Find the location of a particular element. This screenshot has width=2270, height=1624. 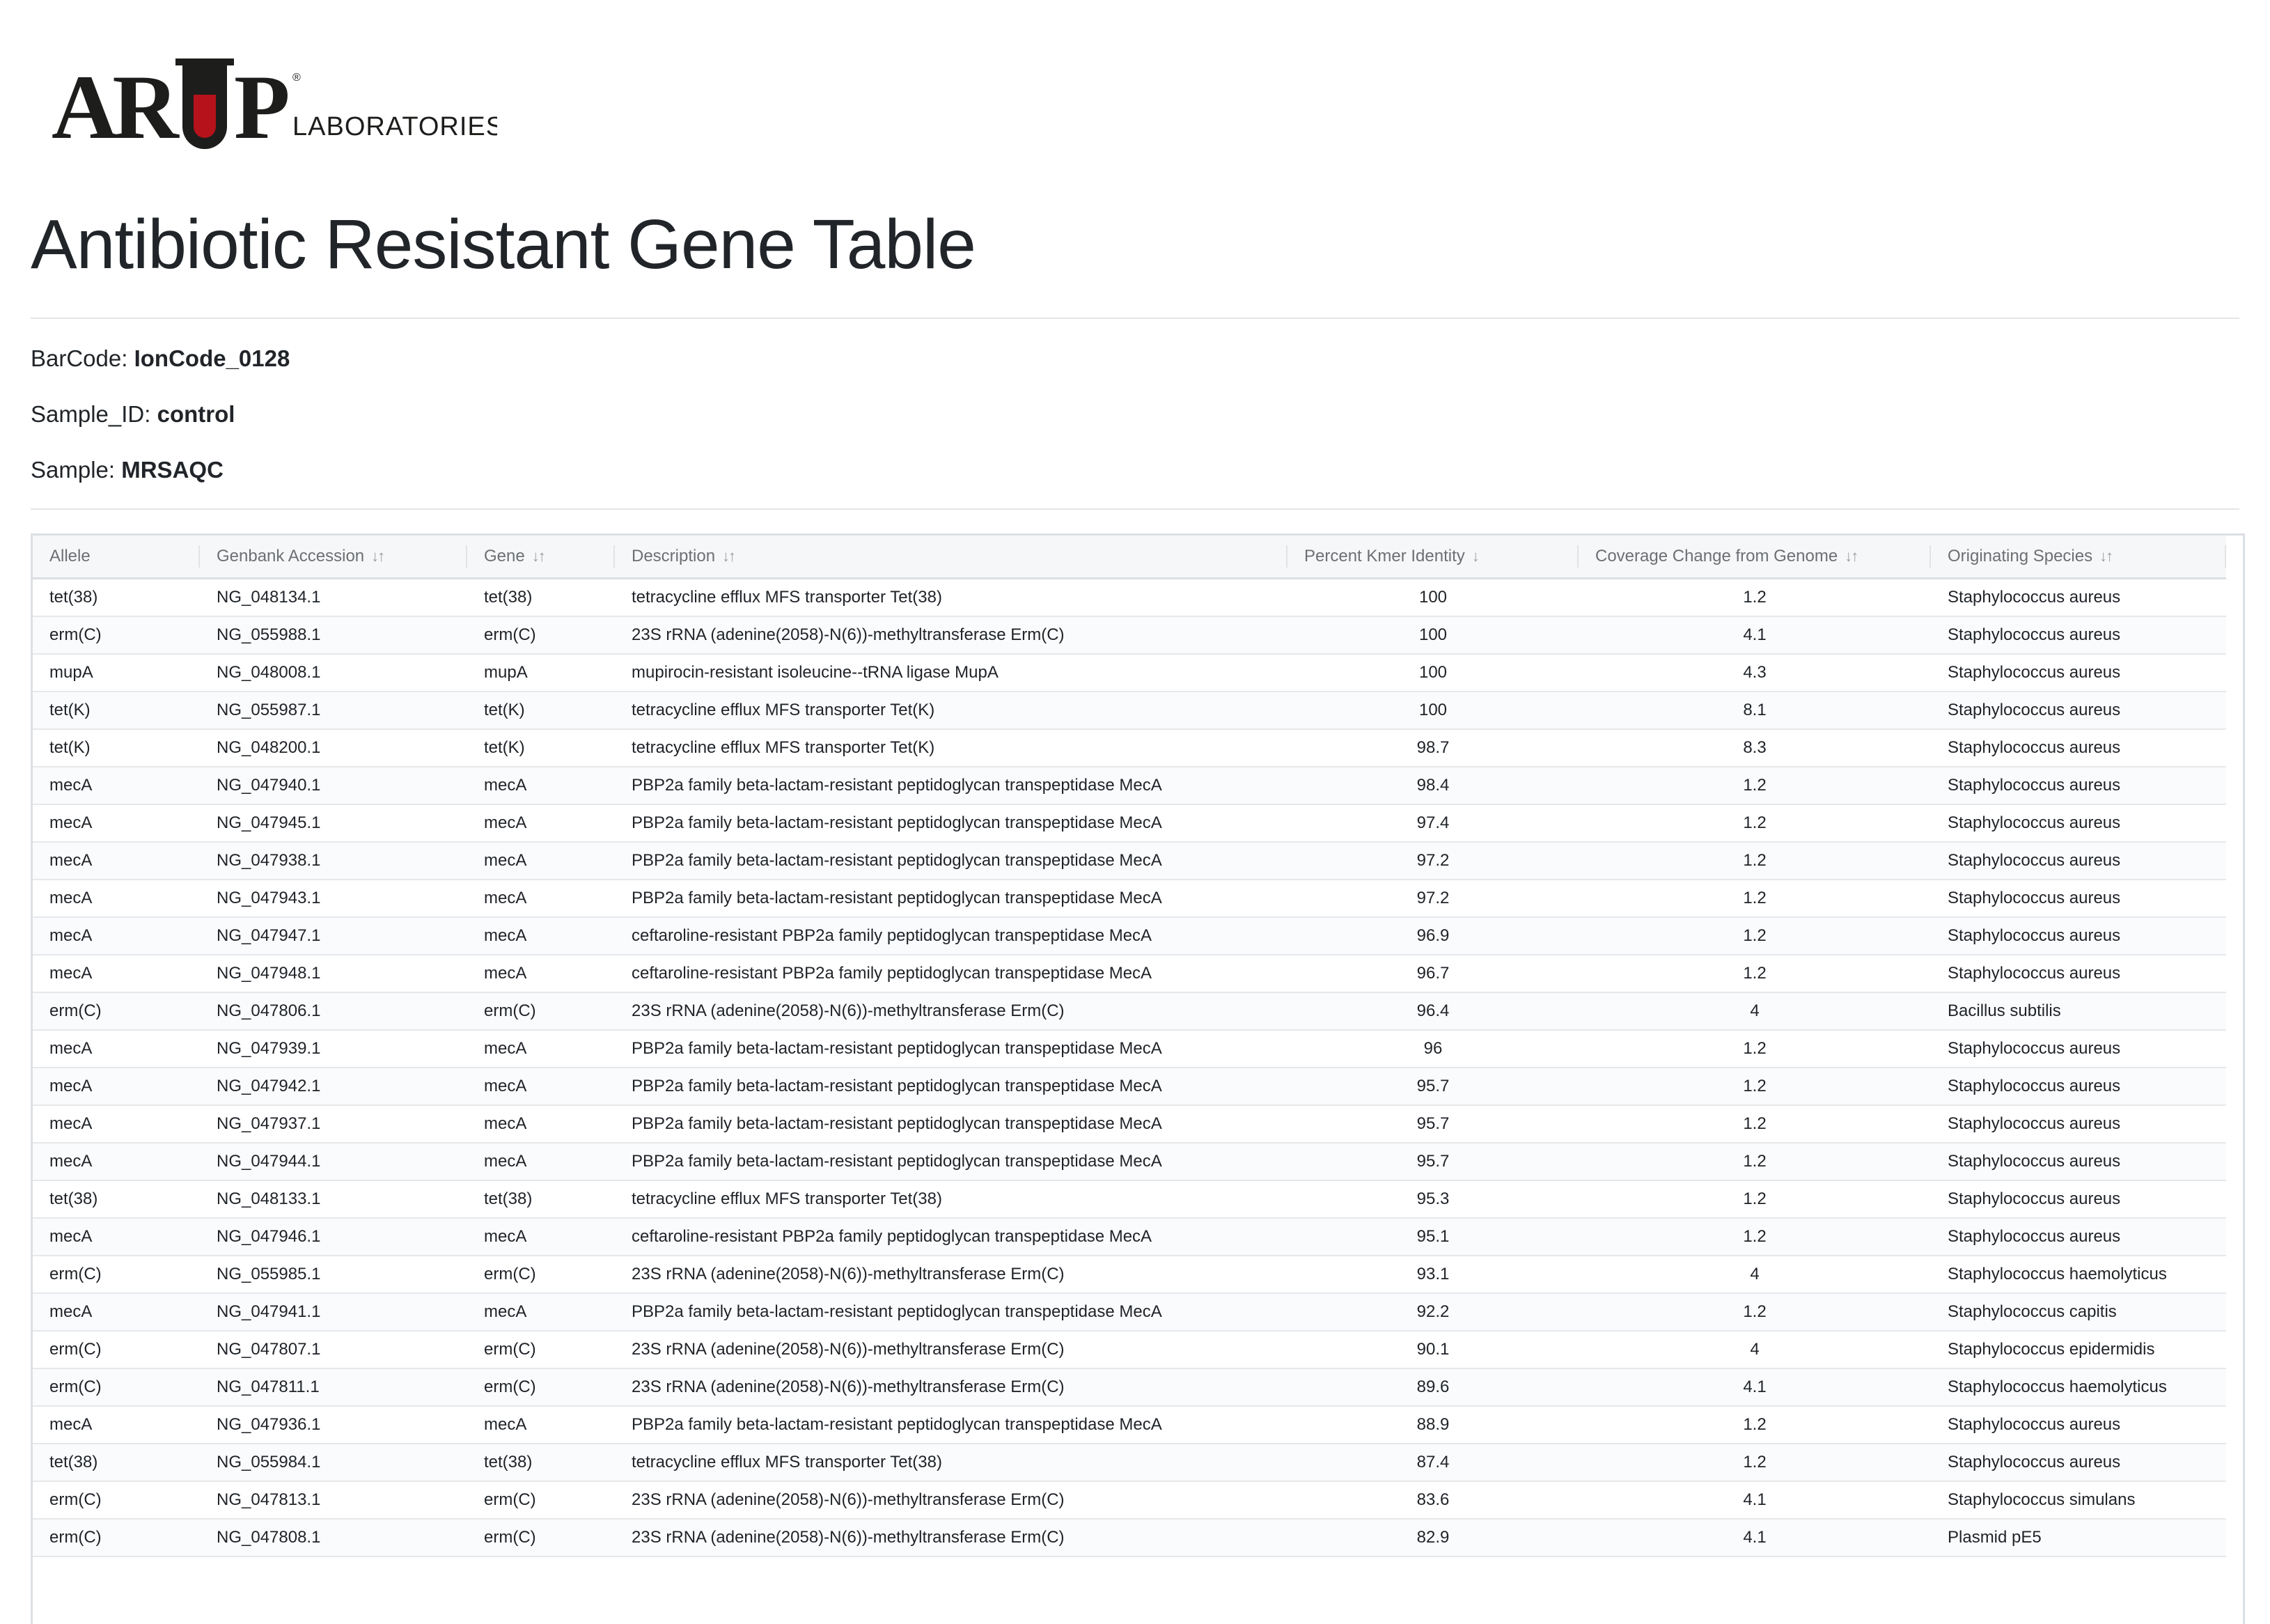

barcode-line: BarCode: IonCode_0128 is located at coordinates (160, 359).